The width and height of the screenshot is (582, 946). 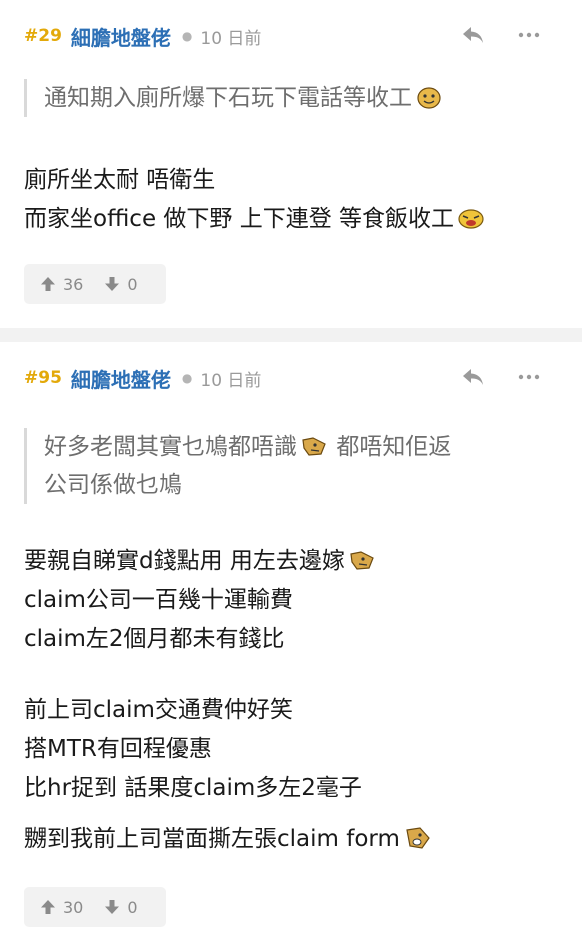 What do you see at coordinates (294, 839) in the screenshot?
I see `body-line: 嬲到我前上司當面撕左張claim form` at bounding box center [294, 839].